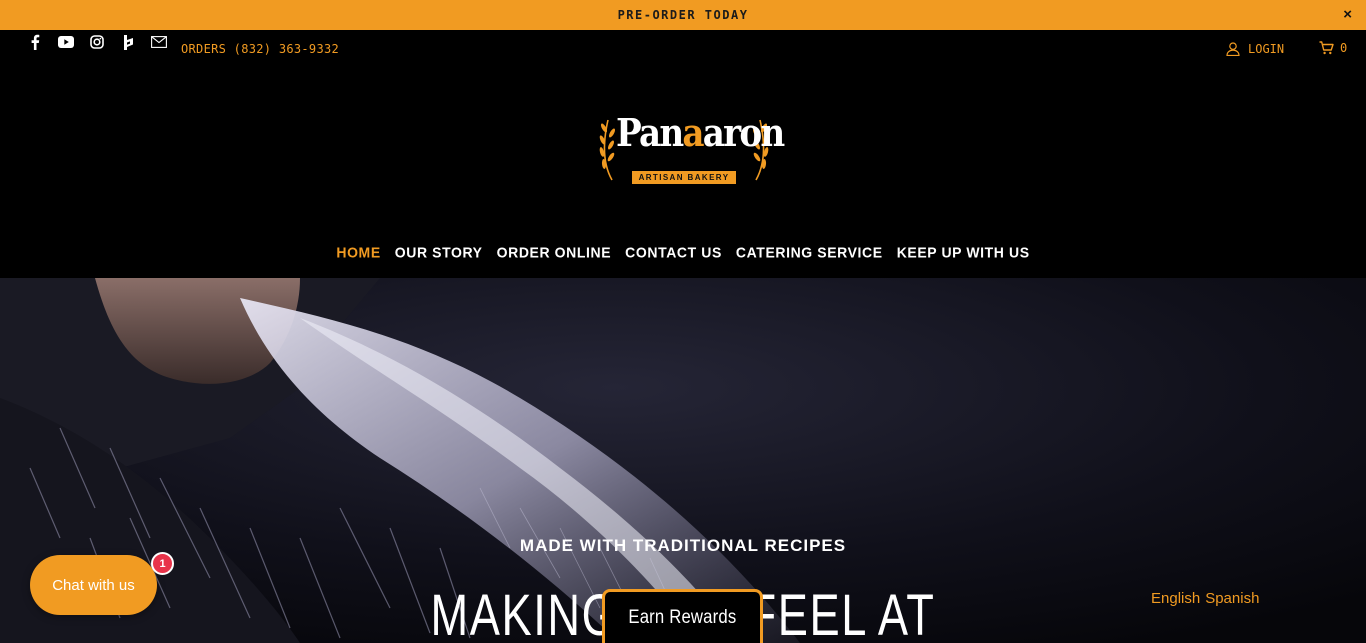  What do you see at coordinates (439, 251) in the screenshot?
I see `nav-item-our-story: OUR STORY` at bounding box center [439, 251].